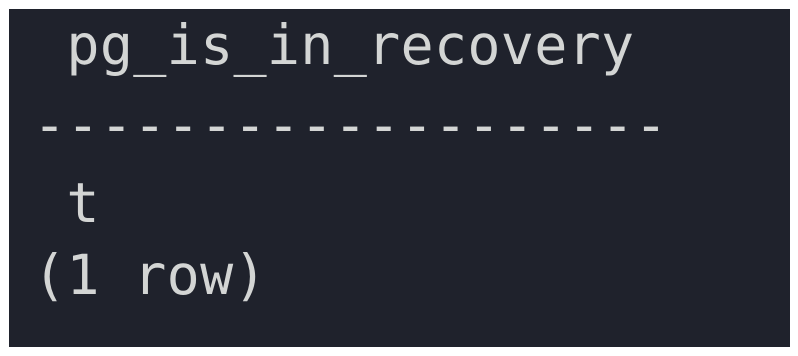  Describe the element at coordinates (334, 45) in the screenshot. I see `column-header: pg_is_in_recovery` at that location.